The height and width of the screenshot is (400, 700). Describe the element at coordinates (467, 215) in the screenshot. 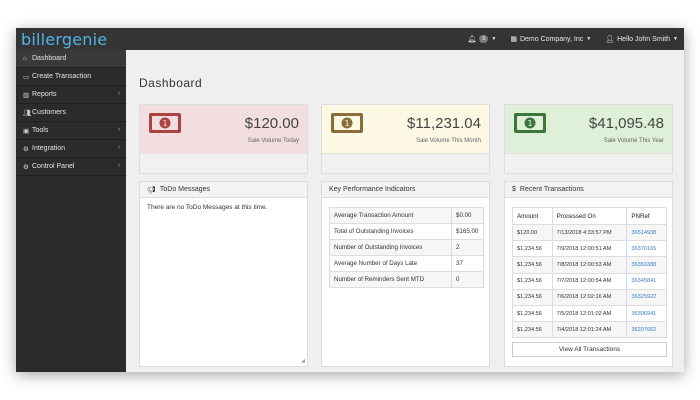

I see `kpi-value: $0.00` at that location.